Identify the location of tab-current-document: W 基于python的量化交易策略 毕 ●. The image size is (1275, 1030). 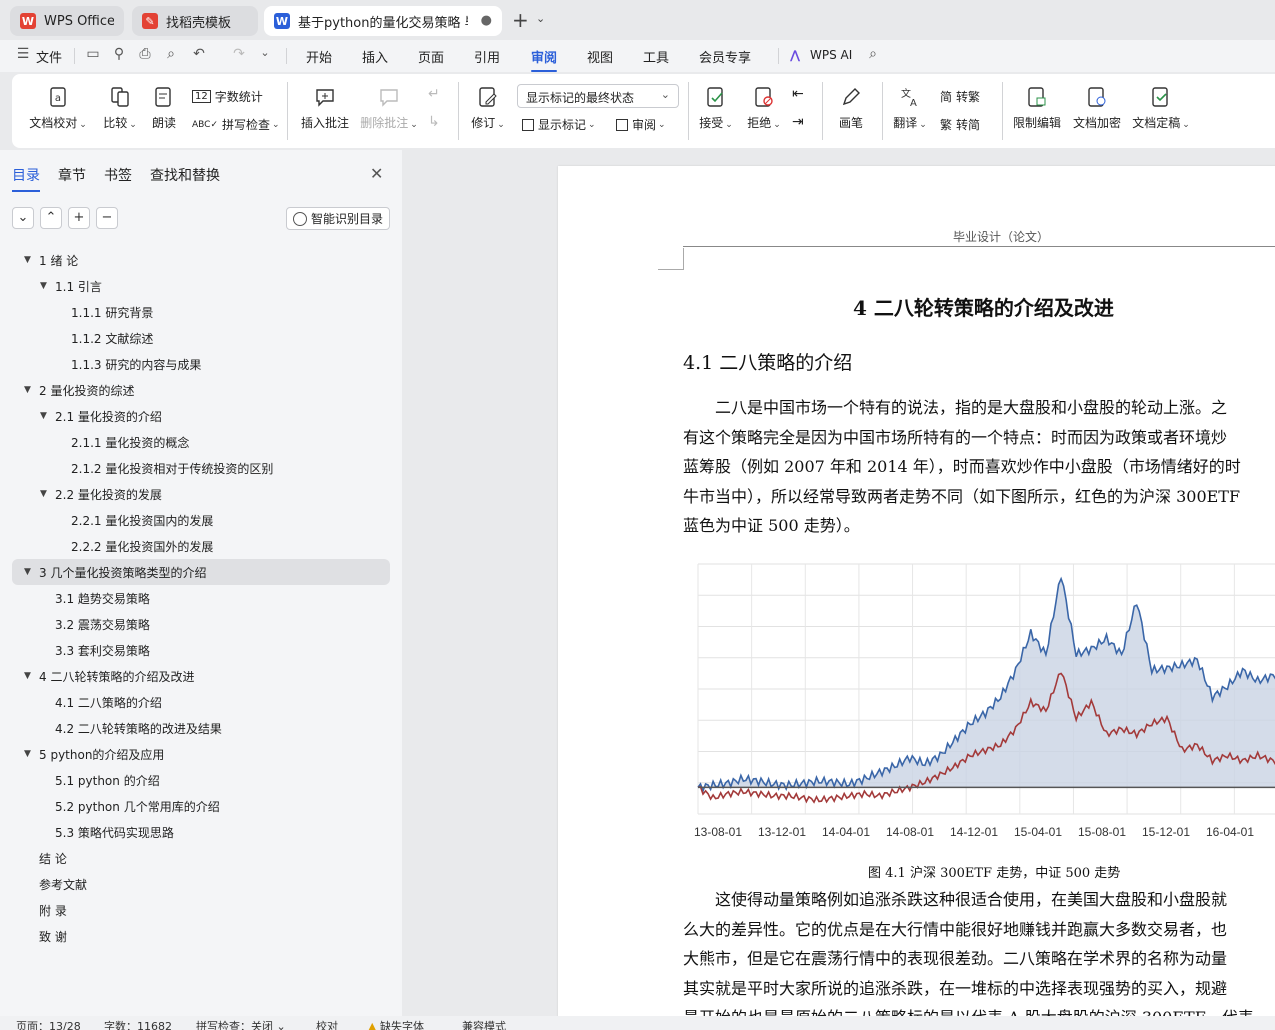
(383, 21).